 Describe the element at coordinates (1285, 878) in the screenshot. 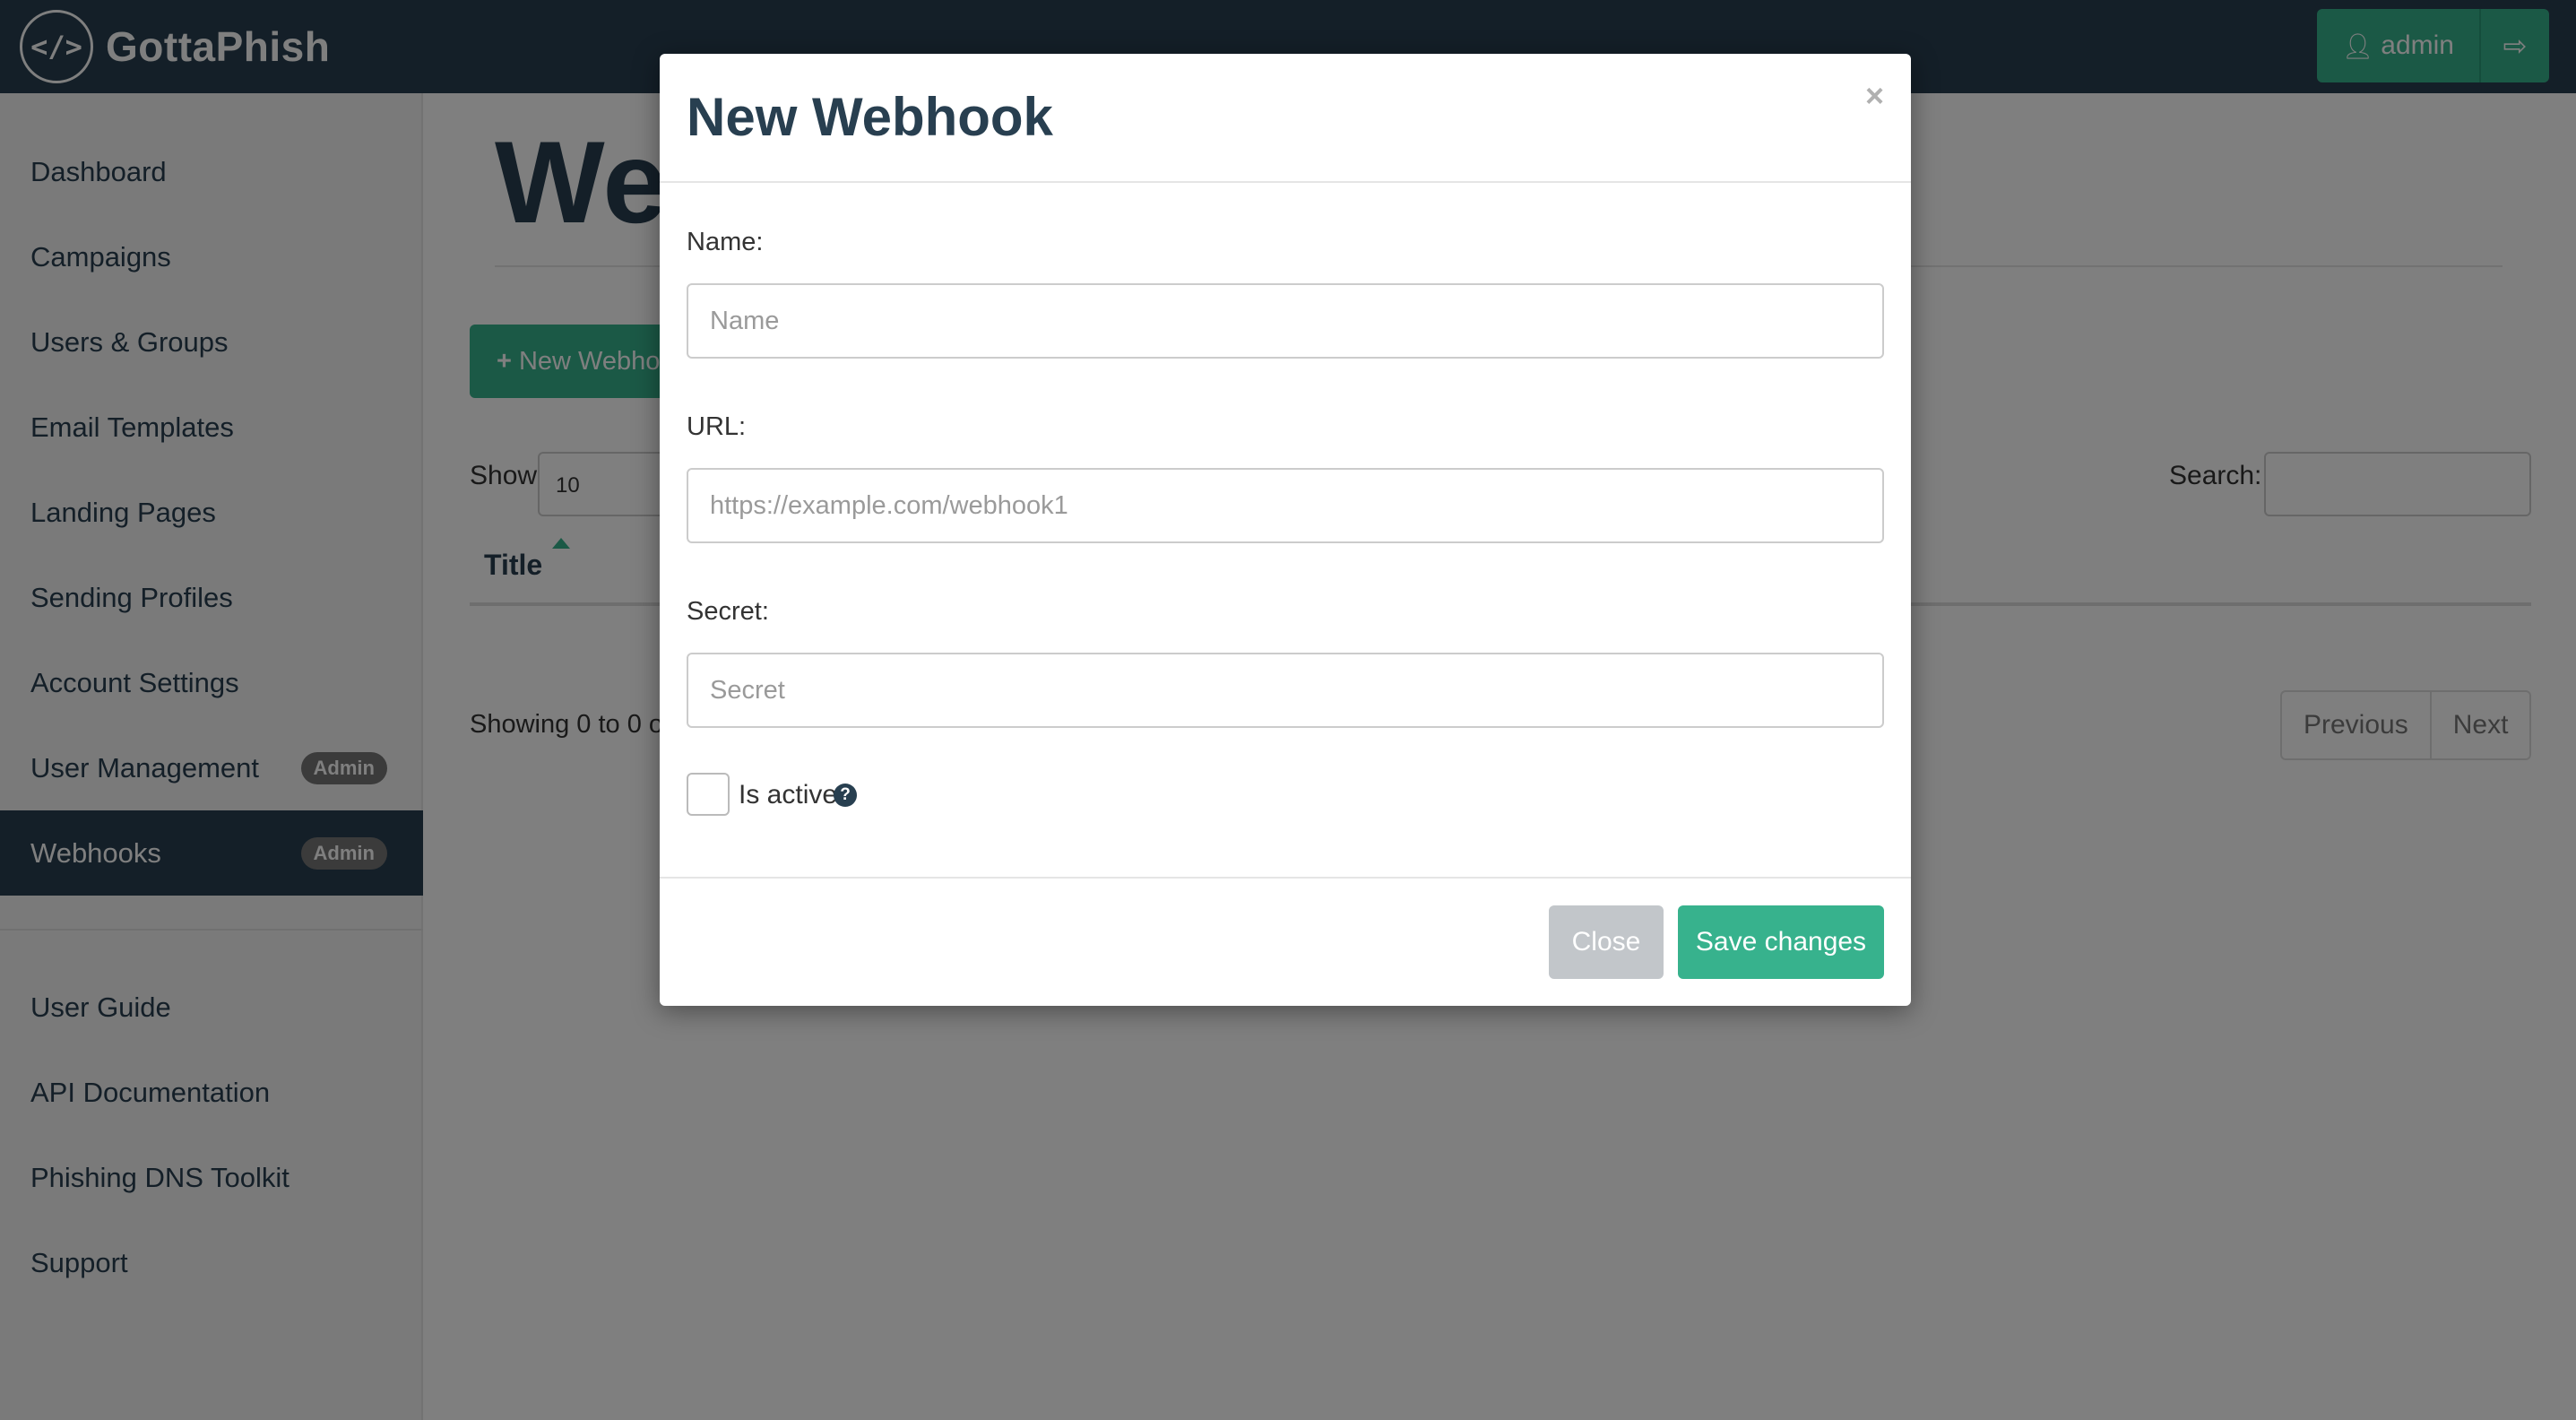

I see `modal-footer-divider` at that location.